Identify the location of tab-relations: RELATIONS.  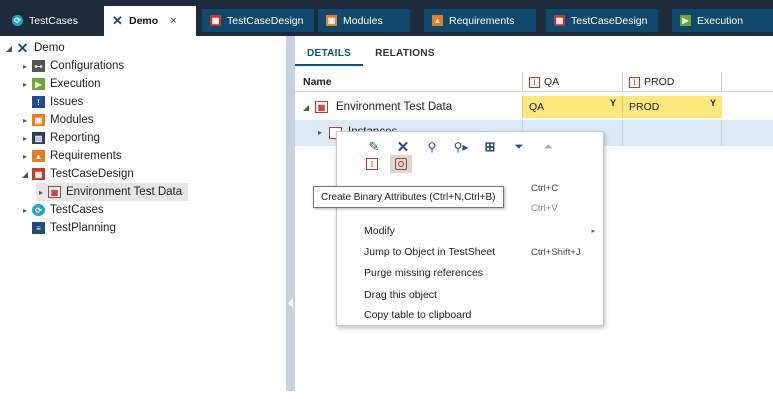
(405, 57).